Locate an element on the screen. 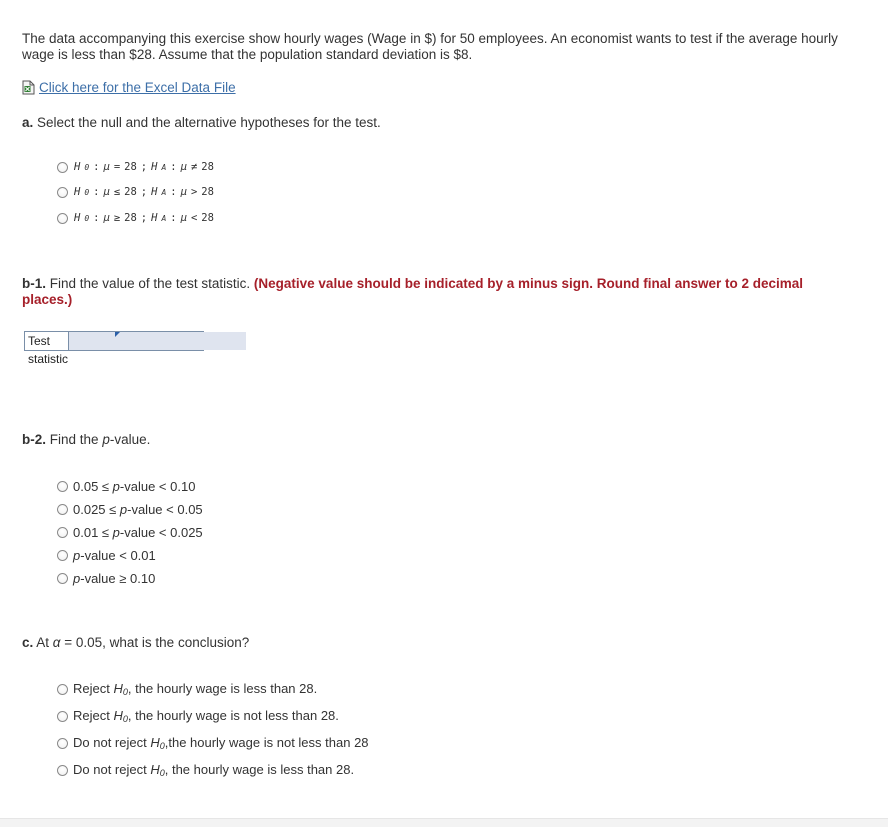 This screenshot has height=827, width=888. excel-data-file-link: Click here for the Excel Data File is located at coordinates (137, 87).